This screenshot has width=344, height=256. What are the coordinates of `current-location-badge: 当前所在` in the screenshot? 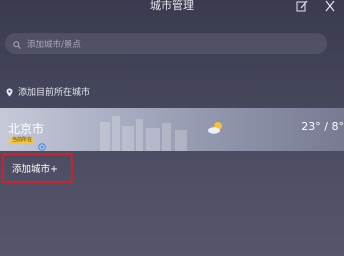 It's located at (22, 140).